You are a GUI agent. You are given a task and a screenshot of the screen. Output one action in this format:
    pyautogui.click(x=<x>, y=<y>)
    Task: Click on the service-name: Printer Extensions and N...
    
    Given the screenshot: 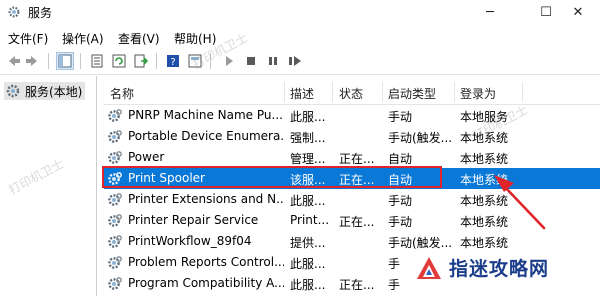 What is the action you would take?
    pyautogui.click(x=206, y=199)
    